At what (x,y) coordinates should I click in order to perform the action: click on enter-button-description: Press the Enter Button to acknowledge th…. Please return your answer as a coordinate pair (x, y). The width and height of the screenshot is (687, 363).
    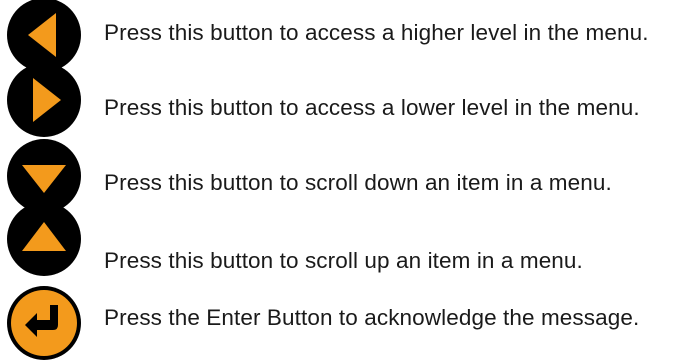
    Looking at the image, I should click on (372, 317).